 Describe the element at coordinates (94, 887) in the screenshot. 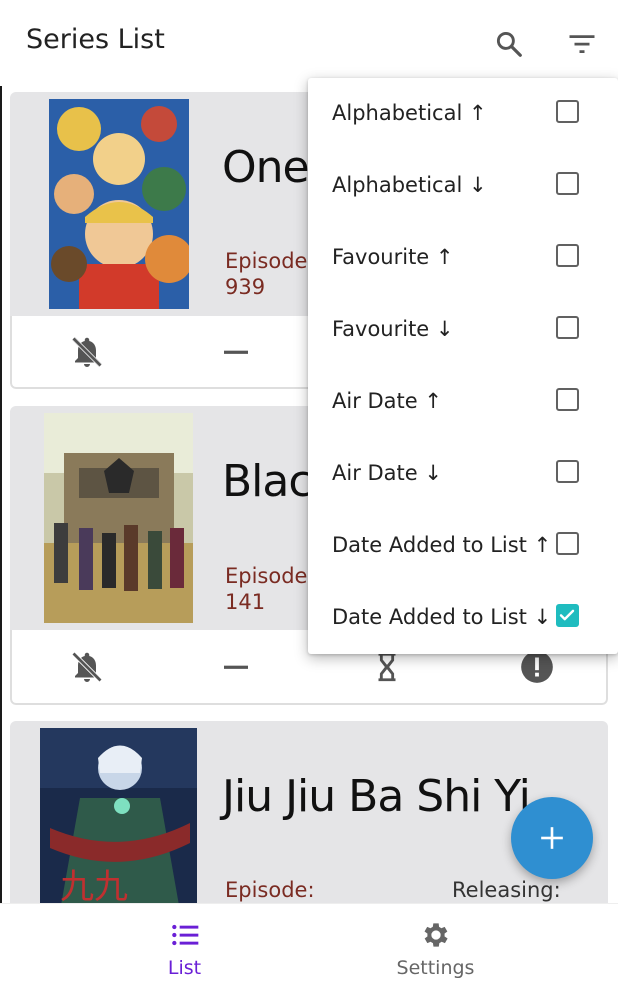

I see `svg-text: 九九` at that location.